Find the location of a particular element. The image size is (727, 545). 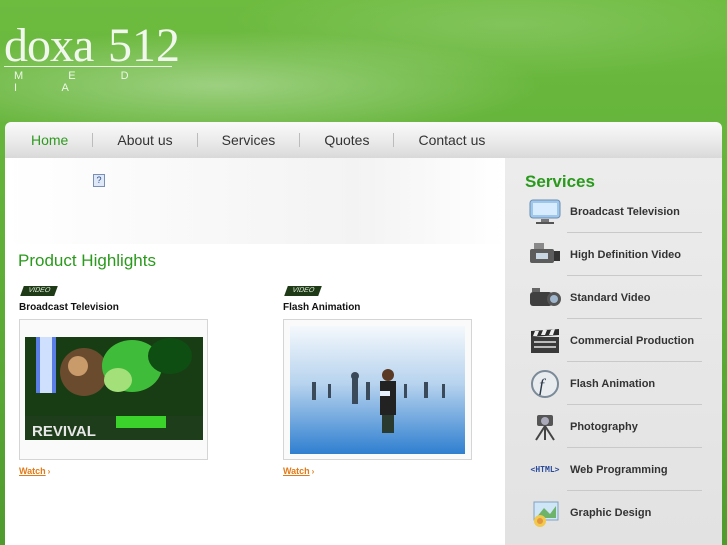

hd-camera-icon is located at coordinates (545, 255).